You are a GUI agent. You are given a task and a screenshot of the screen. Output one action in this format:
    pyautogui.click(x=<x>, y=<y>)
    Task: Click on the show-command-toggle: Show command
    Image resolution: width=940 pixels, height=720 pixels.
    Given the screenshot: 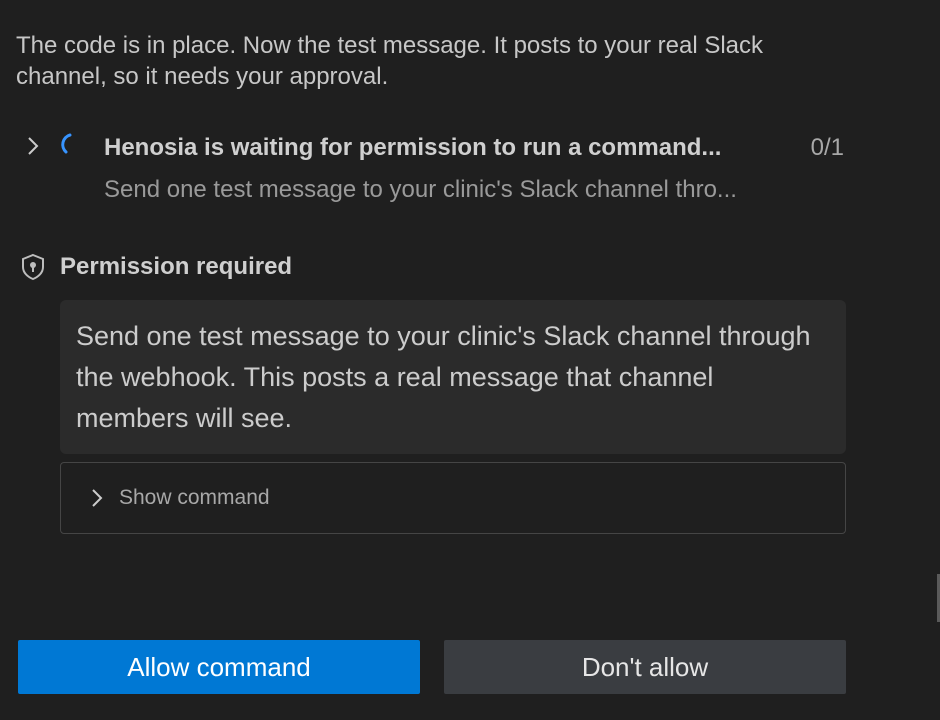 What is the action you would take?
    pyautogui.click(x=453, y=498)
    